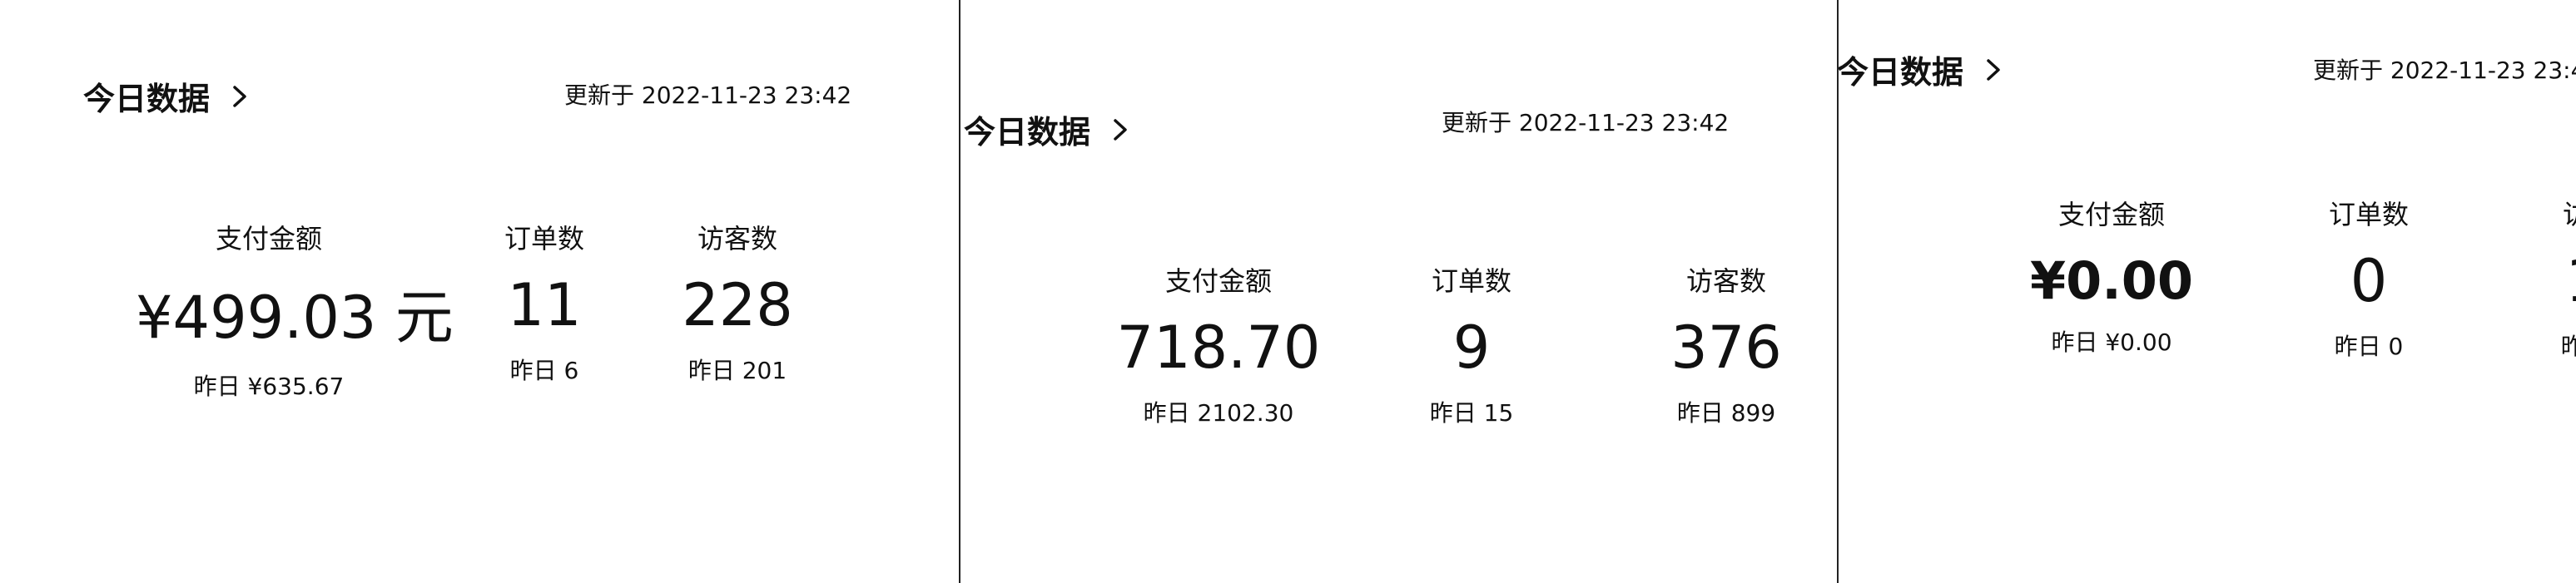 This screenshot has height=583, width=2576. What do you see at coordinates (1218, 348) in the screenshot?
I see `metric-value: 718.70` at bounding box center [1218, 348].